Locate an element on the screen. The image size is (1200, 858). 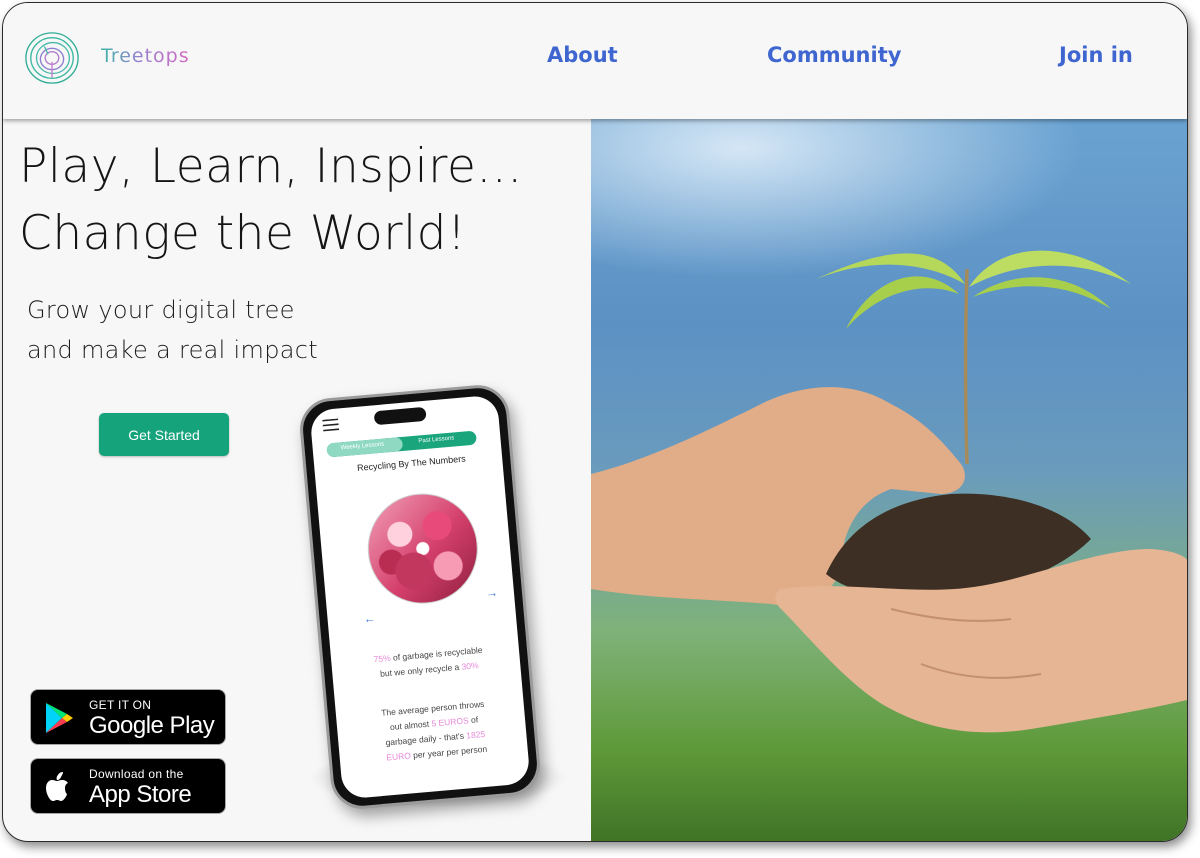
google-play-big-text: Google Play is located at coordinates (152, 725).